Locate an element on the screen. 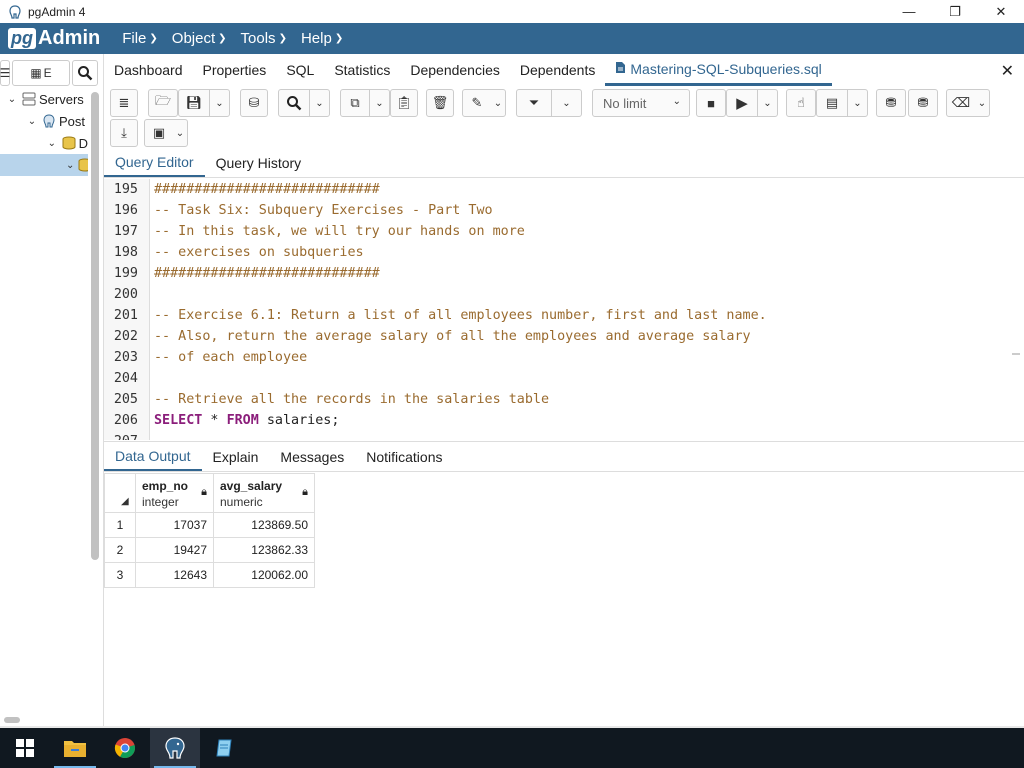  database-icon is located at coordinates (83, 165).